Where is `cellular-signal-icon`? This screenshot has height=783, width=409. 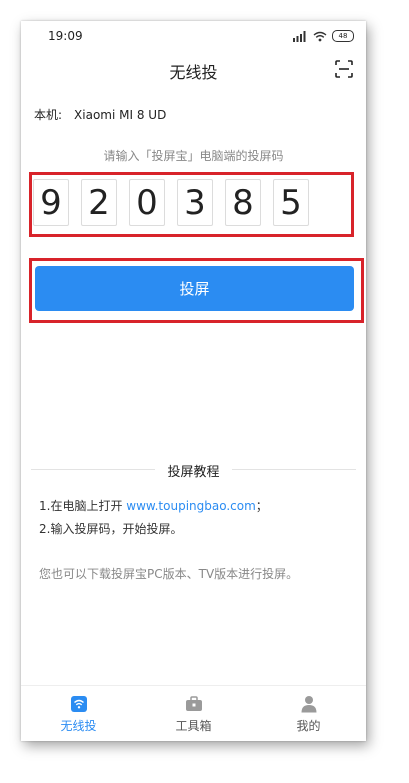 cellular-signal-icon is located at coordinates (299, 36).